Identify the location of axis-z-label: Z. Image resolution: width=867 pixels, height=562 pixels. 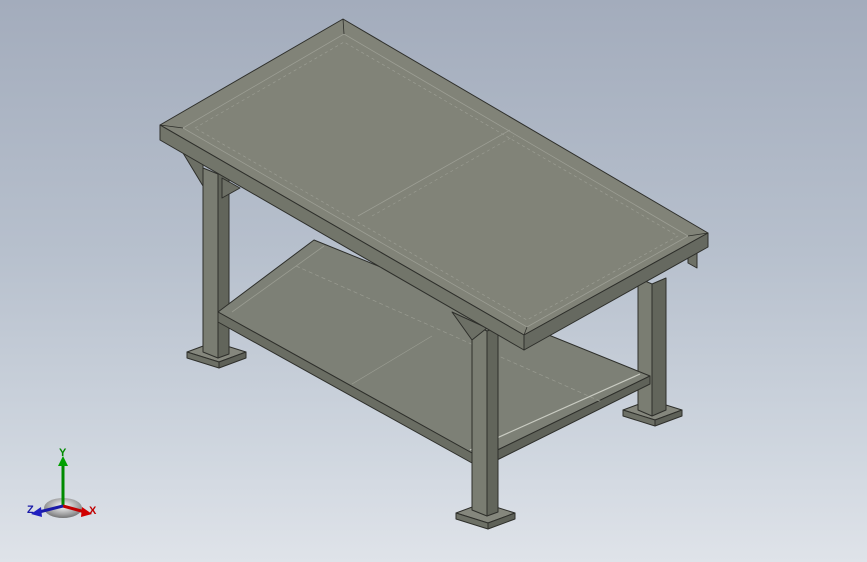
(30, 510).